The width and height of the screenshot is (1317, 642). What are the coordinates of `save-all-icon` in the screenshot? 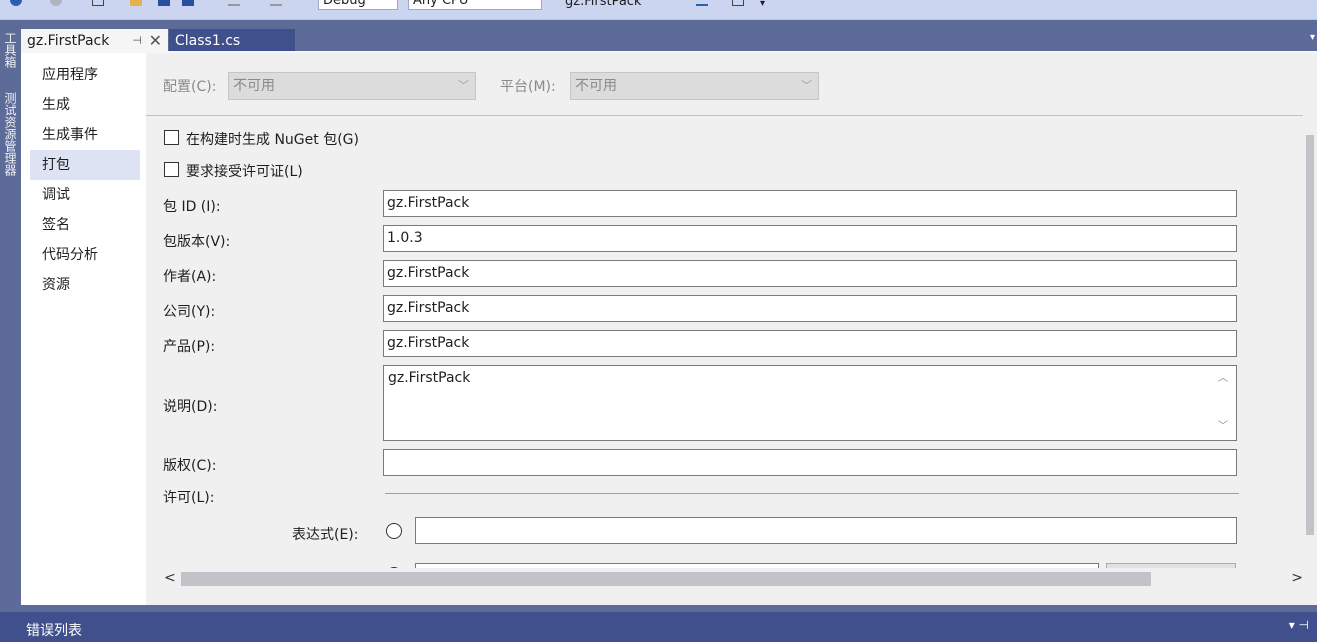 It's located at (188, 3).